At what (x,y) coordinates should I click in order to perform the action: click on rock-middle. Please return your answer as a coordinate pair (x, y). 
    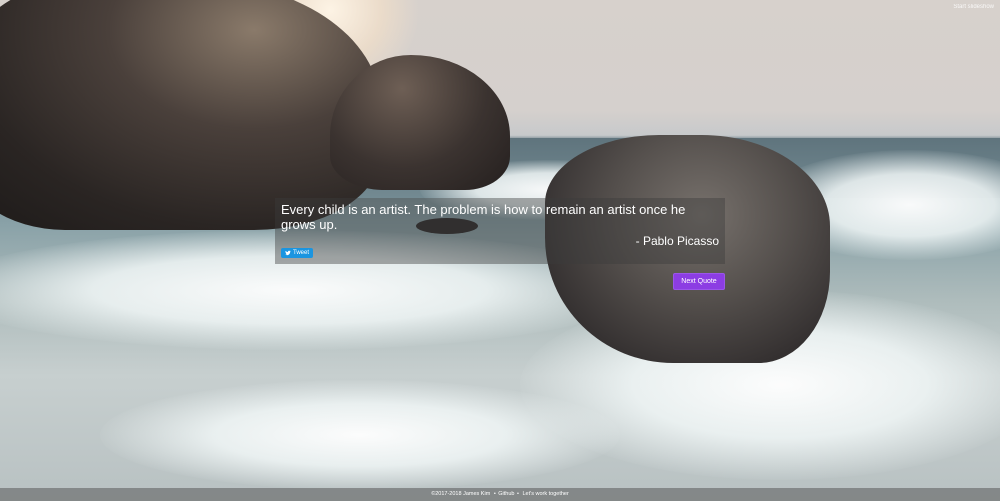
    Looking at the image, I should click on (420, 122).